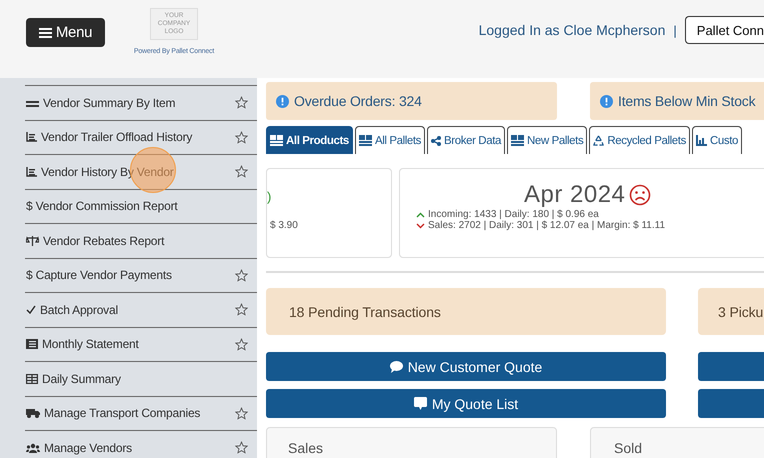 The image size is (764, 458). I want to click on share-icon, so click(436, 141).